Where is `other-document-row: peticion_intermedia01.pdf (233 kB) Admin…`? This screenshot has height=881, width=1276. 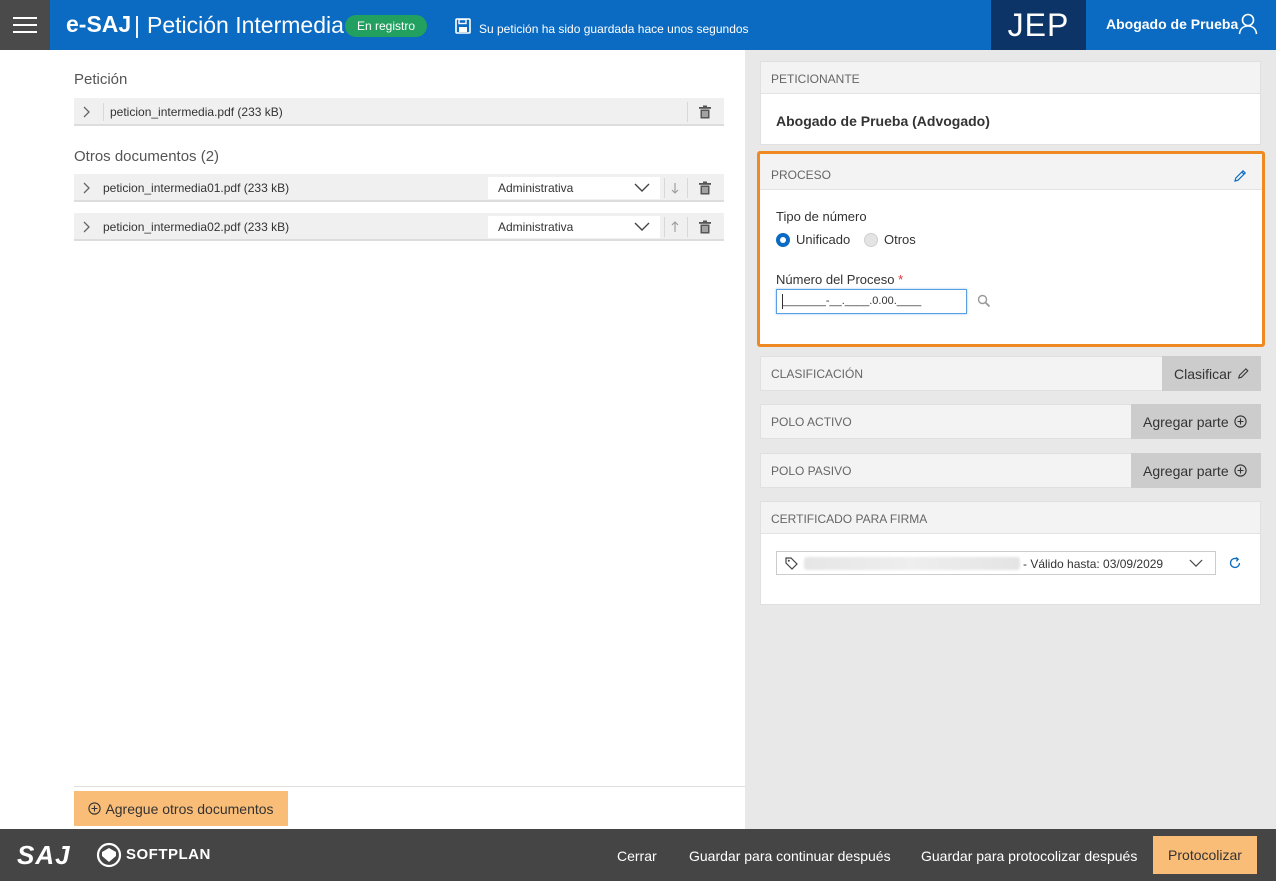
other-document-row: peticion_intermedia01.pdf (233 kB) Admin… is located at coordinates (399, 188).